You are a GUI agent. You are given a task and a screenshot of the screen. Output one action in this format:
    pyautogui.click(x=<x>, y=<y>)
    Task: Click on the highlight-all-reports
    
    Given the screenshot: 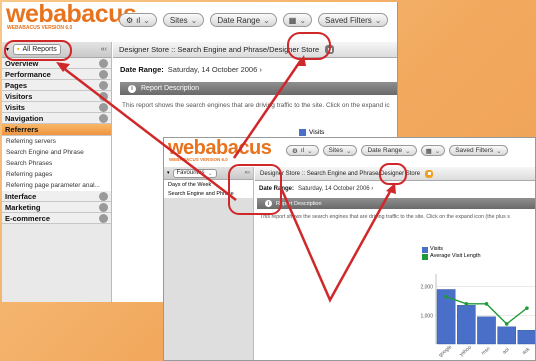 What is the action you would take?
    pyautogui.click(x=38, y=50)
    